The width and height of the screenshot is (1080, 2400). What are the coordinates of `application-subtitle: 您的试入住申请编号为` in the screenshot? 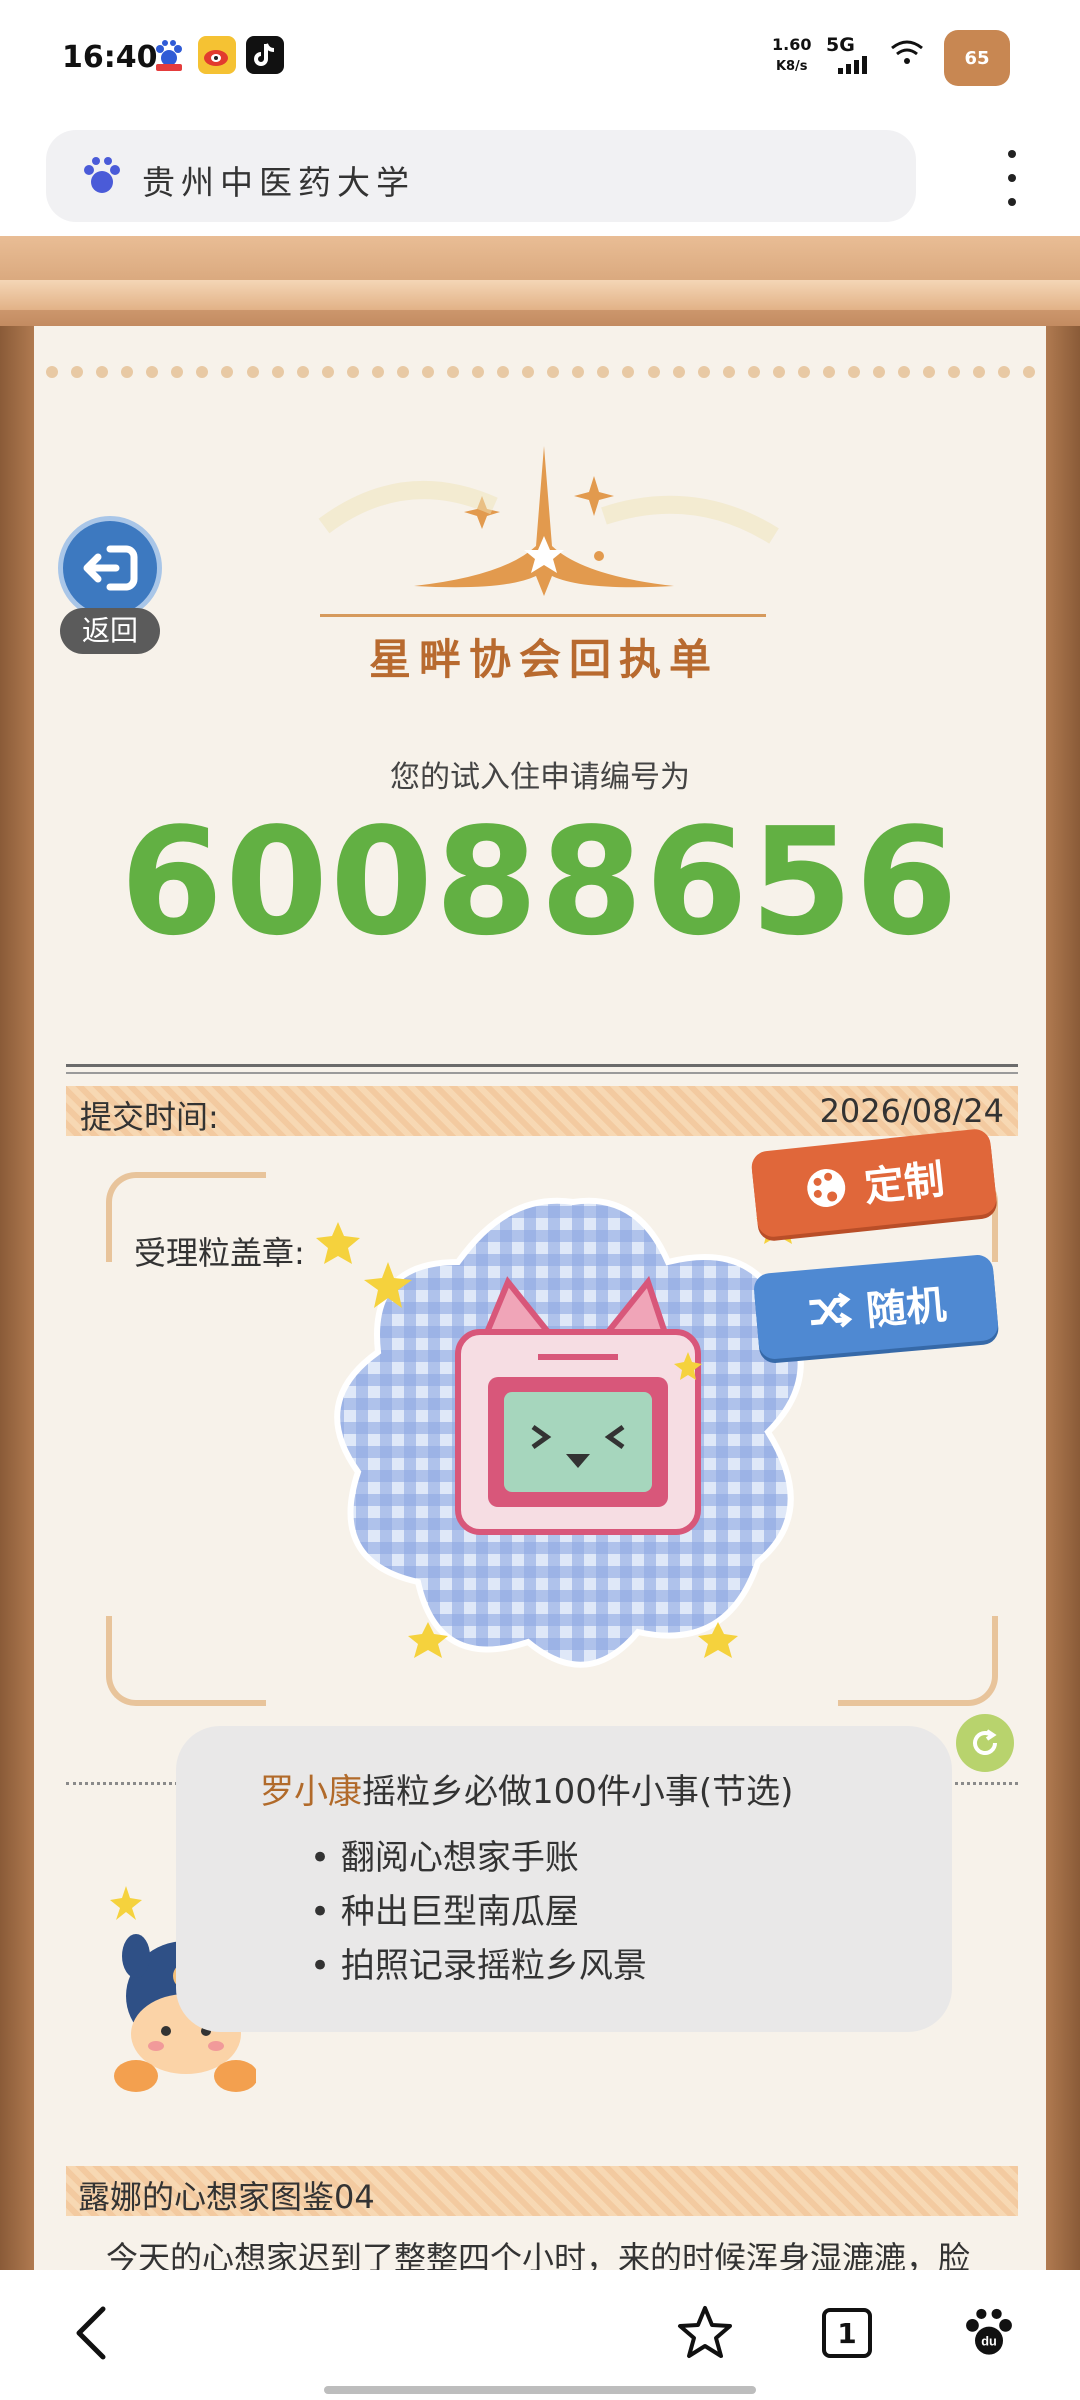 It's located at (540, 777).